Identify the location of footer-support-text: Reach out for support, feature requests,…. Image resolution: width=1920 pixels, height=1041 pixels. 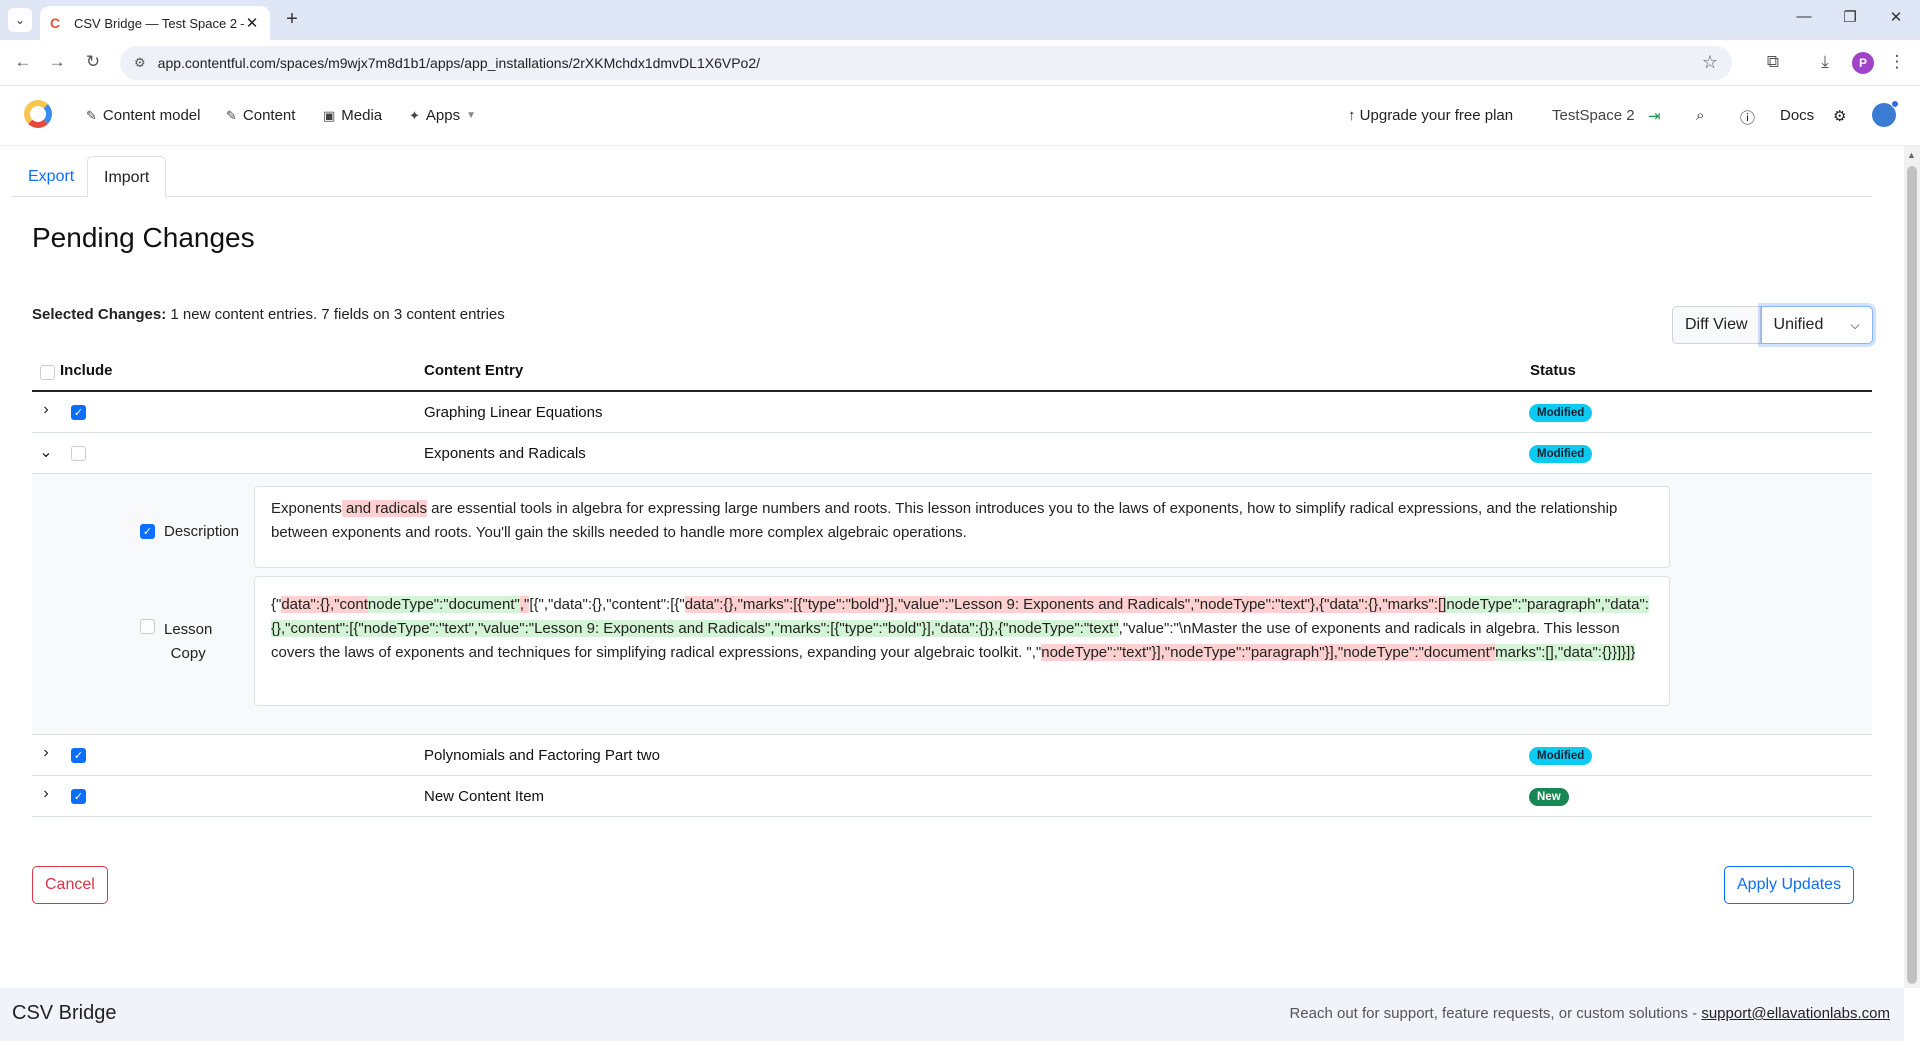
(1589, 1013).